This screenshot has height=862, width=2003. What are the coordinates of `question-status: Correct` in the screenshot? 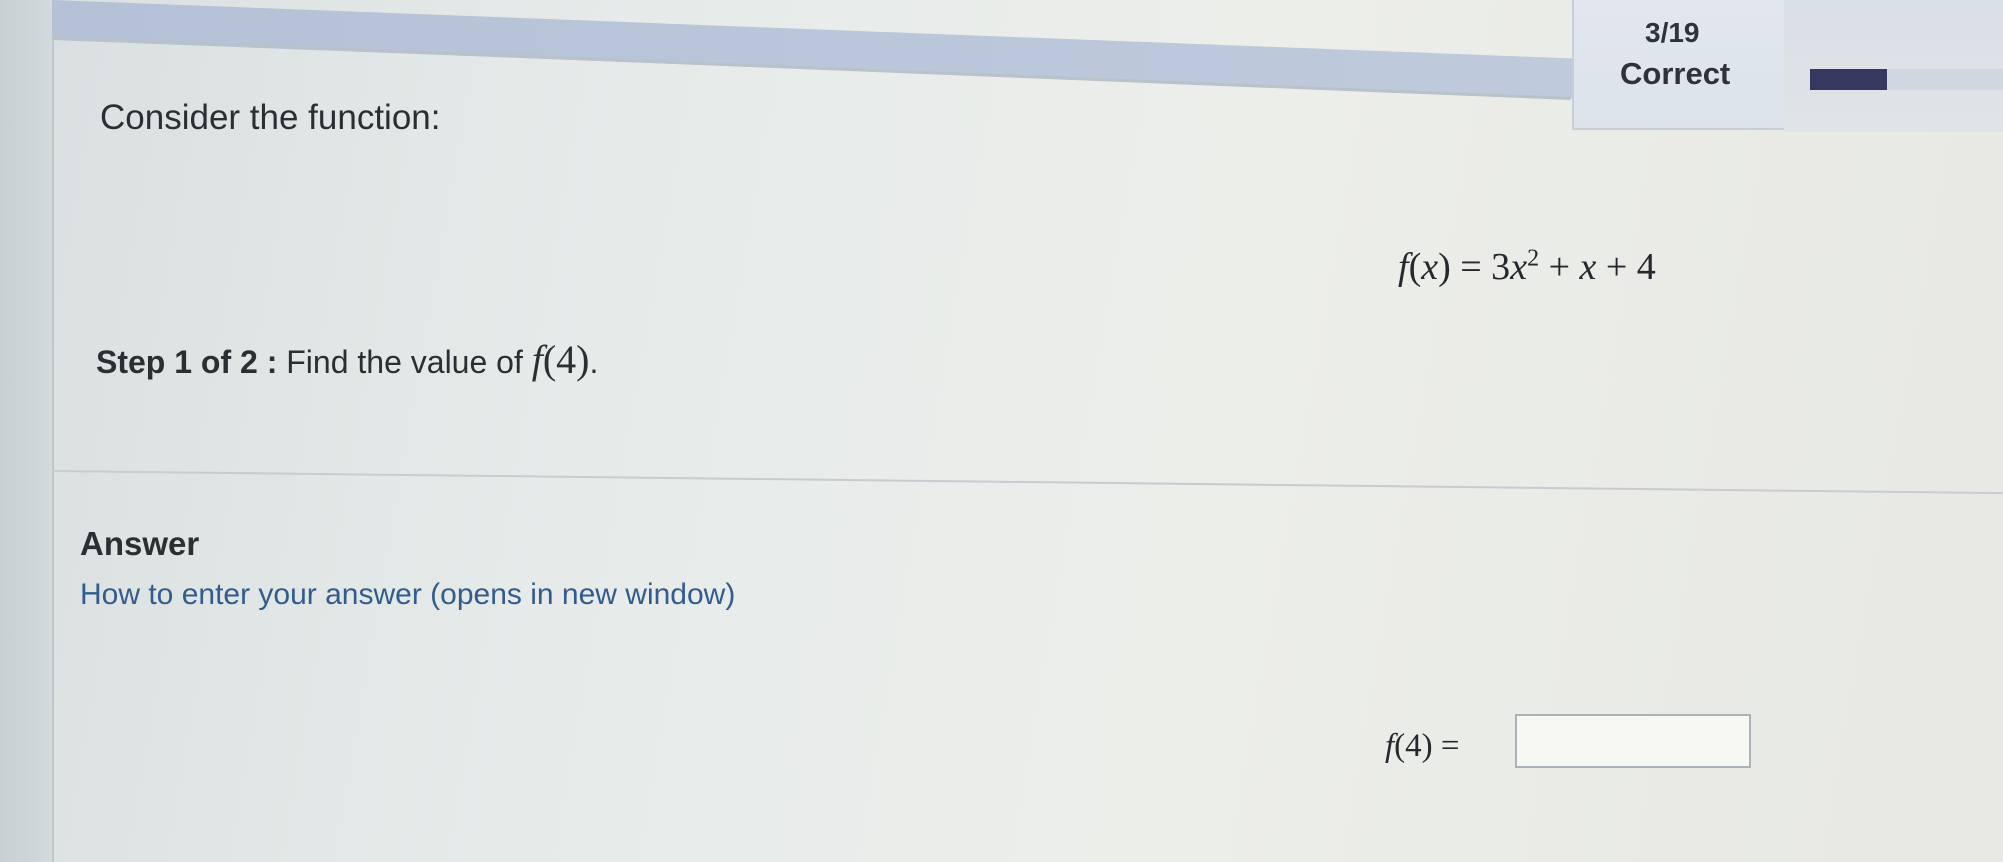 It's located at (1675, 73).